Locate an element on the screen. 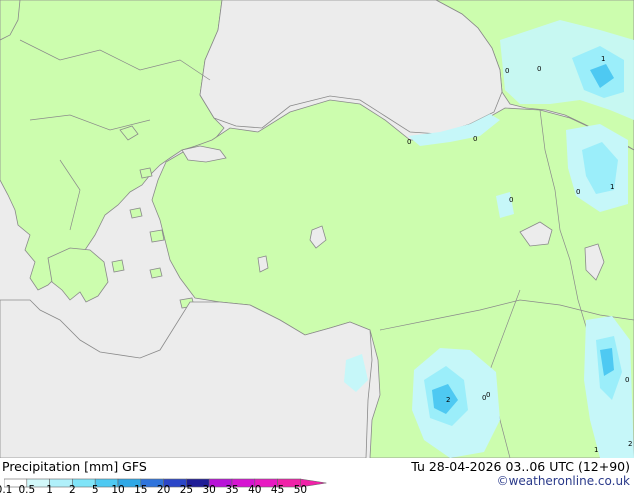 This screenshot has width=634, height=496. color-scale-tick-label: 0.1 is located at coordinates (6, 490).